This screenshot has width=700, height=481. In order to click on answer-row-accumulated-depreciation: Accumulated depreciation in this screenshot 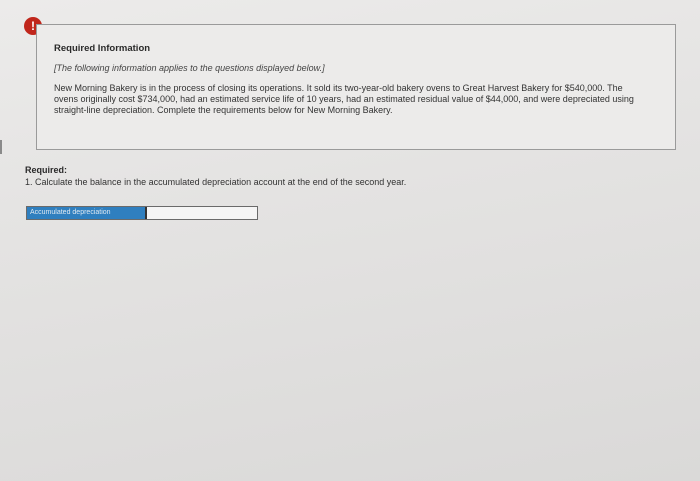, I will do `click(142, 213)`.